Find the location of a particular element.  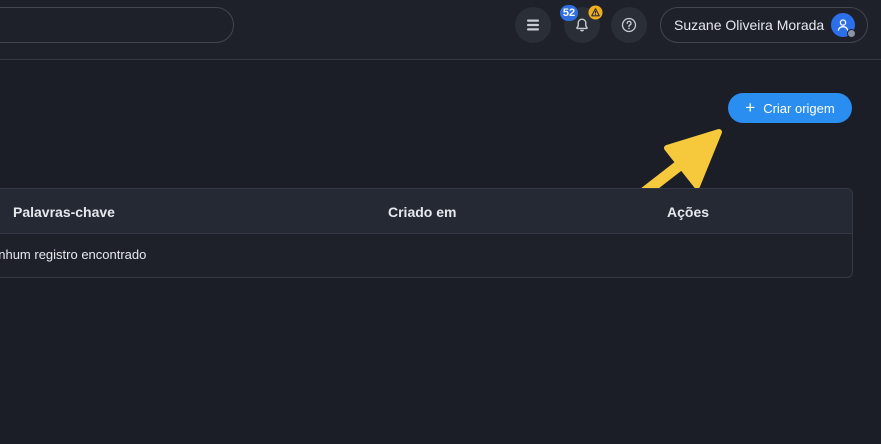

table-header: Palavras-chave Criado em Ações is located at coordinates (426, 211).